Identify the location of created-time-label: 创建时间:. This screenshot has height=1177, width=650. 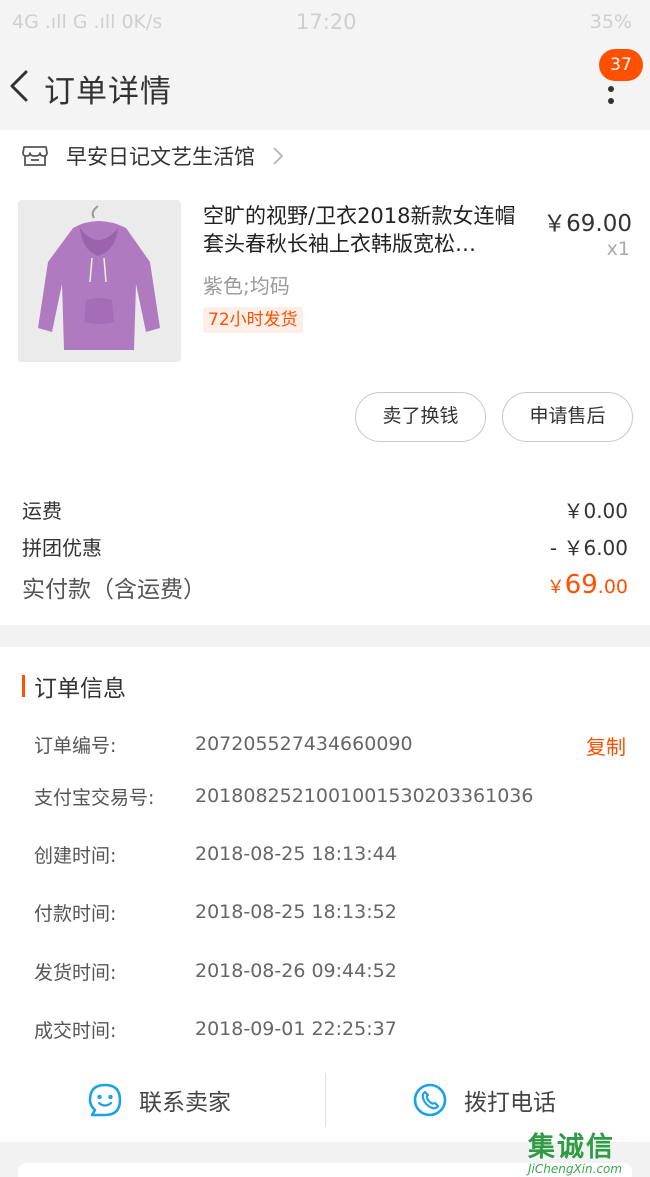
(75, 856).